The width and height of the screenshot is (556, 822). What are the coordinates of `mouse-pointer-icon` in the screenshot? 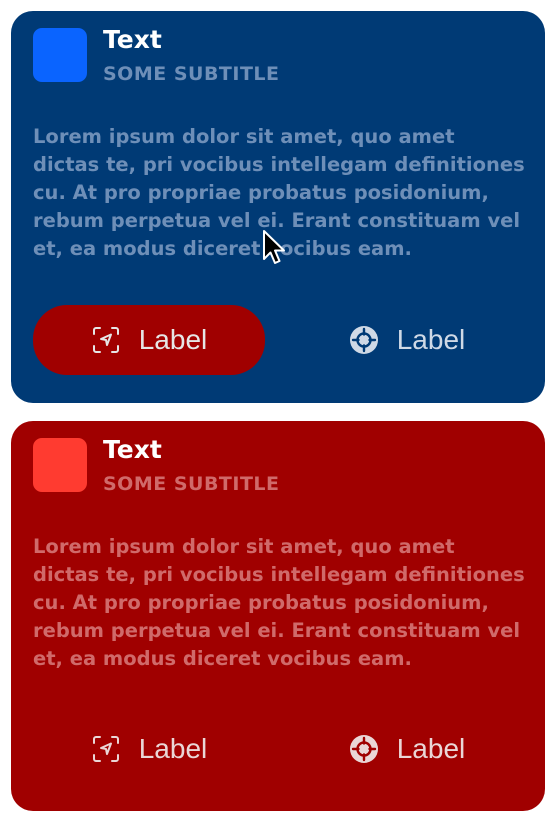 It's located at (274, 247).